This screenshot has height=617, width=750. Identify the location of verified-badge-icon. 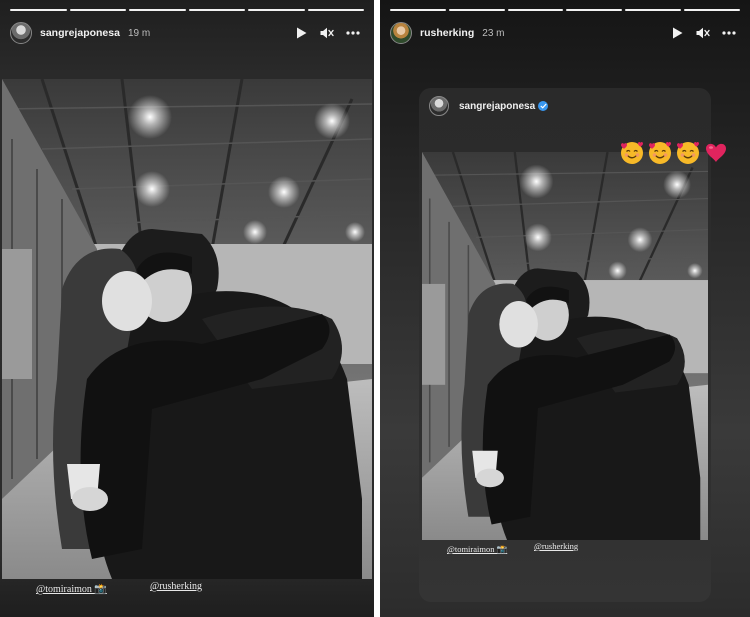
(543, 106).